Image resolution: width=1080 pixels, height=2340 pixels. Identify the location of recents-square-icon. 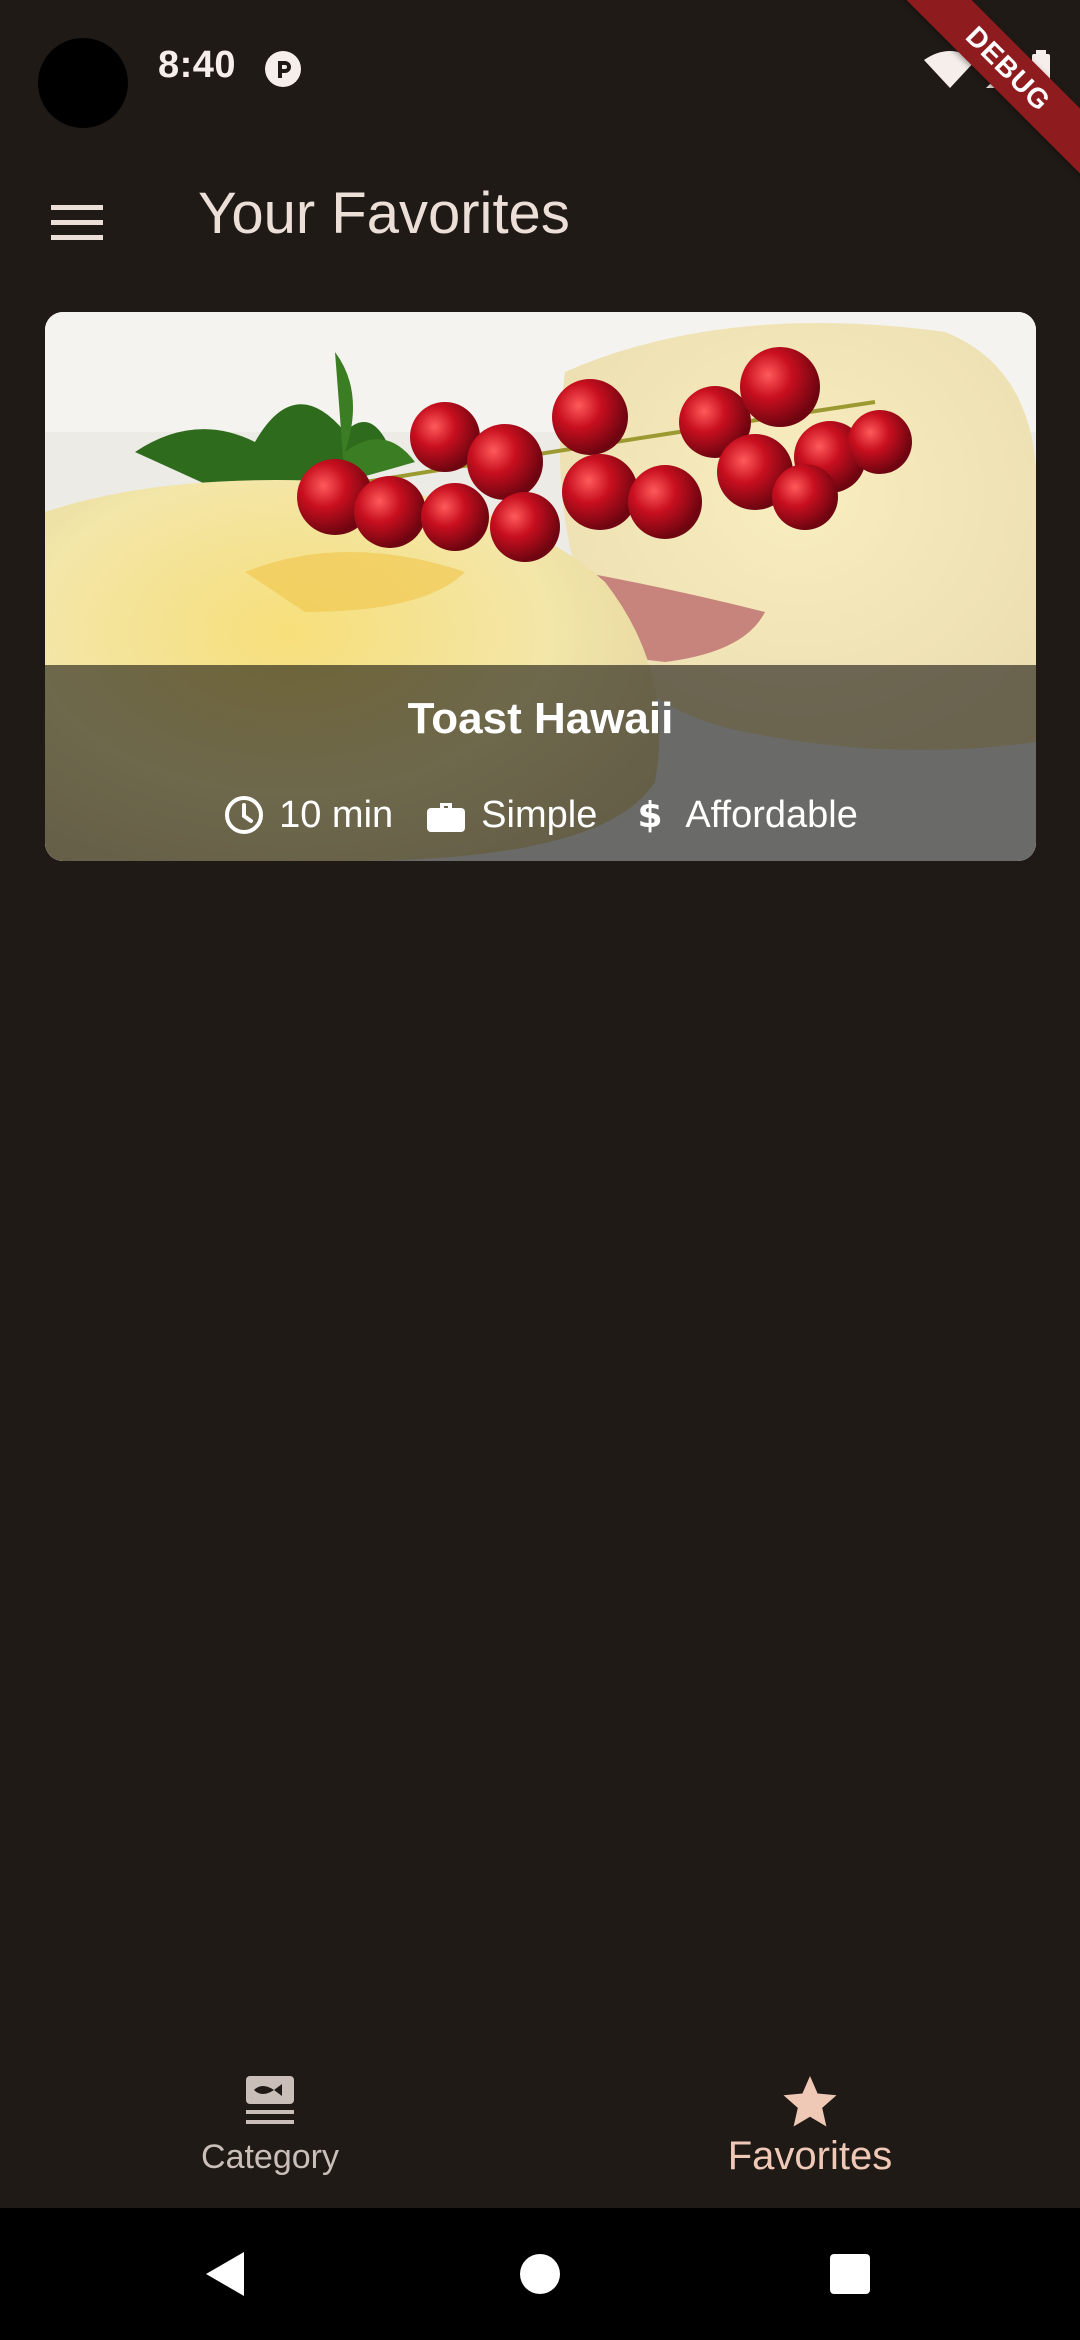
(850, 2274).